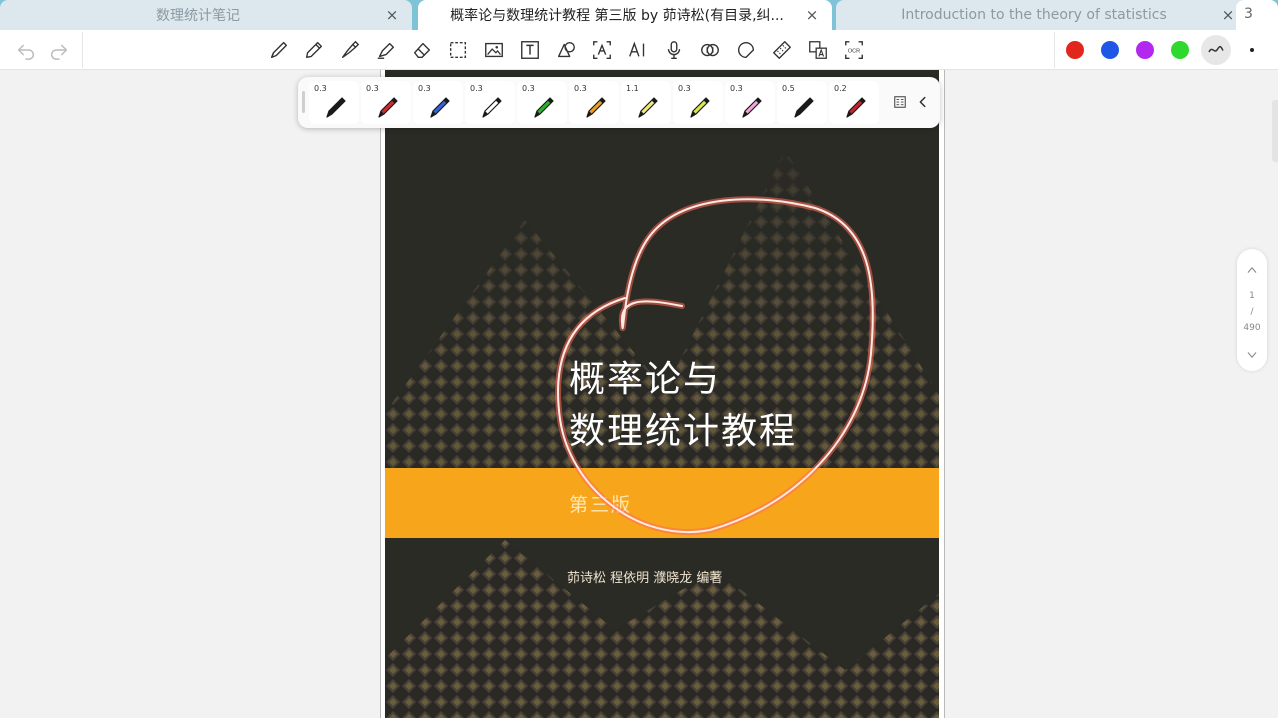  I want to click on color-swatch-red, so click(1075, 50).